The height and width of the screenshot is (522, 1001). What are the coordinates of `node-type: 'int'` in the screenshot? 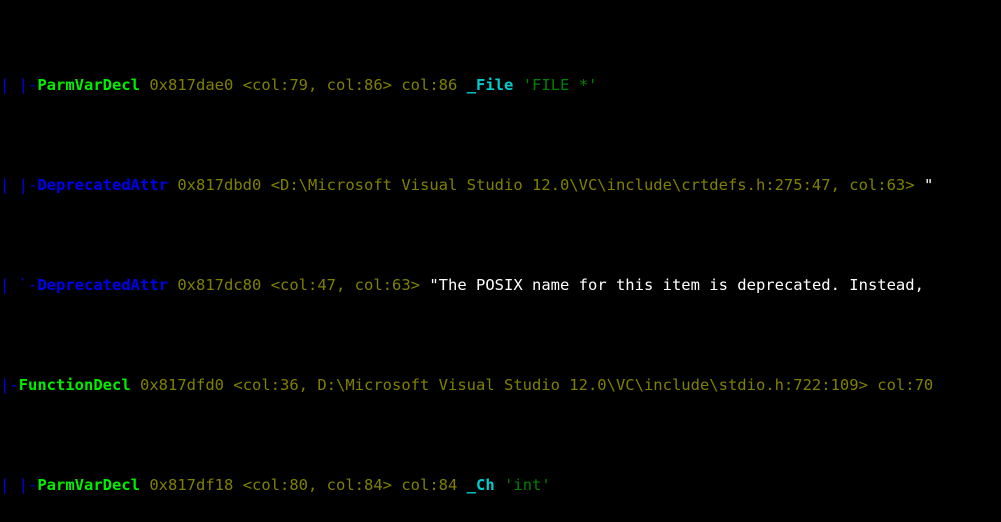 It's located at (527, 485).